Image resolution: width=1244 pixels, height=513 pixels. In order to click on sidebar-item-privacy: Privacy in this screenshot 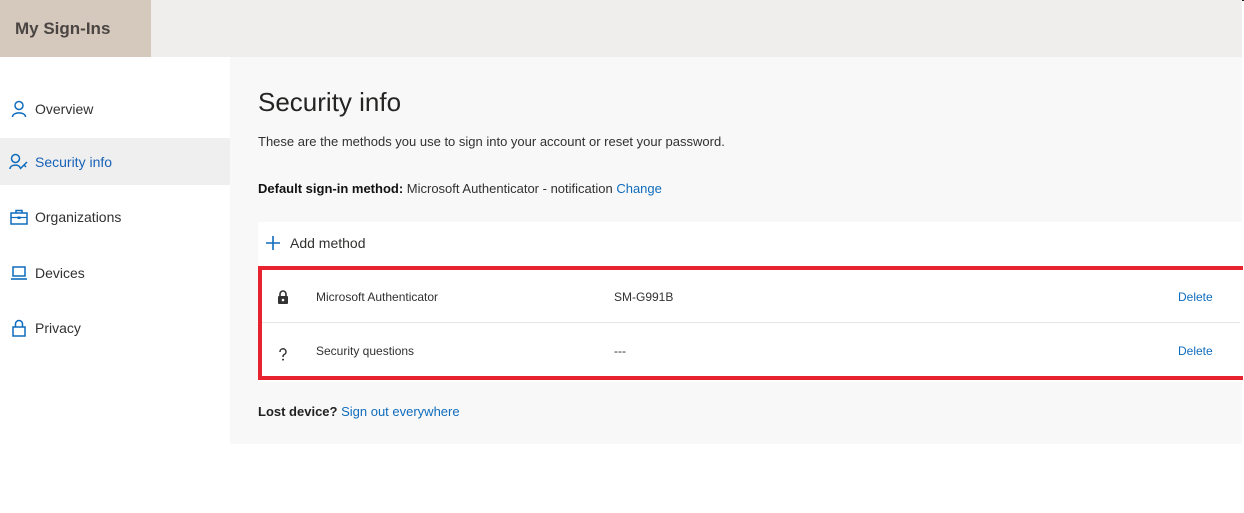, I will do `click(115, 327)`.